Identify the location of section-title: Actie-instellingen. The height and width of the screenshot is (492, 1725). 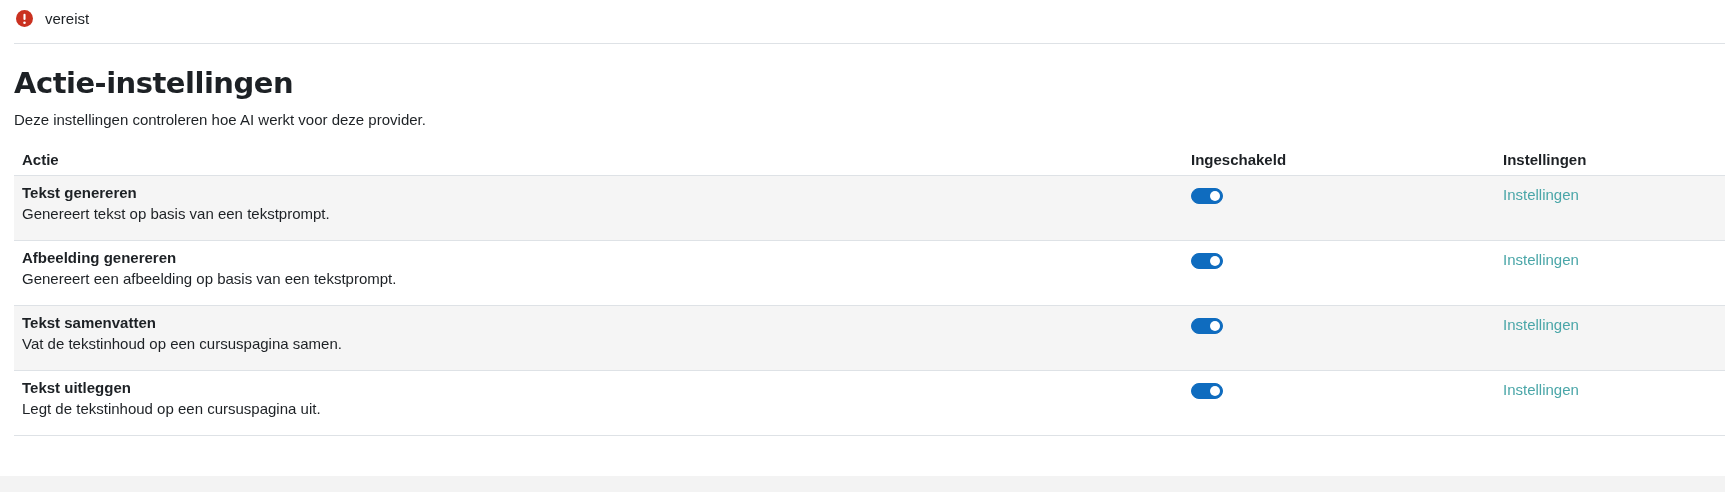
(154, 83).